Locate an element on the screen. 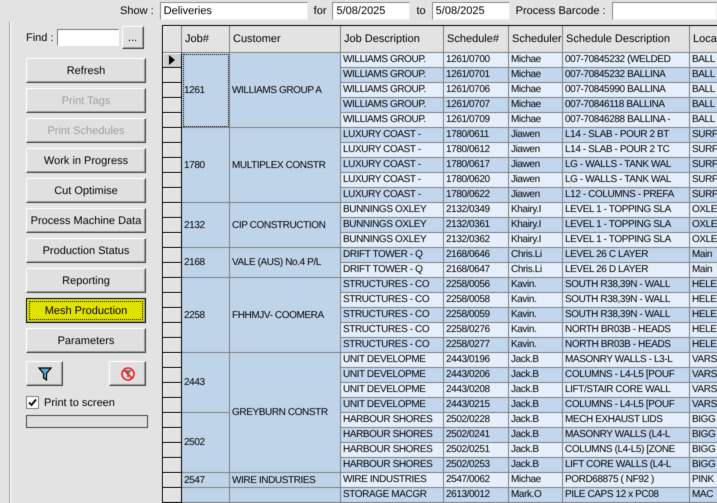  table-cell: Jiawen is located at coordinates (536, 135).